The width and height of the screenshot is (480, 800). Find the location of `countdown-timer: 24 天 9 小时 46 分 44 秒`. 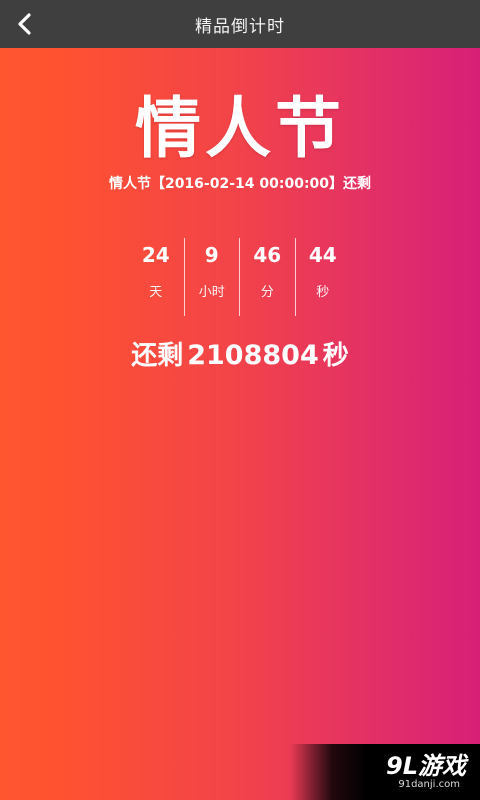

countdown-timer: 24 天 9 小时 46 分 44 秒 is located at coordinates (239, 277).